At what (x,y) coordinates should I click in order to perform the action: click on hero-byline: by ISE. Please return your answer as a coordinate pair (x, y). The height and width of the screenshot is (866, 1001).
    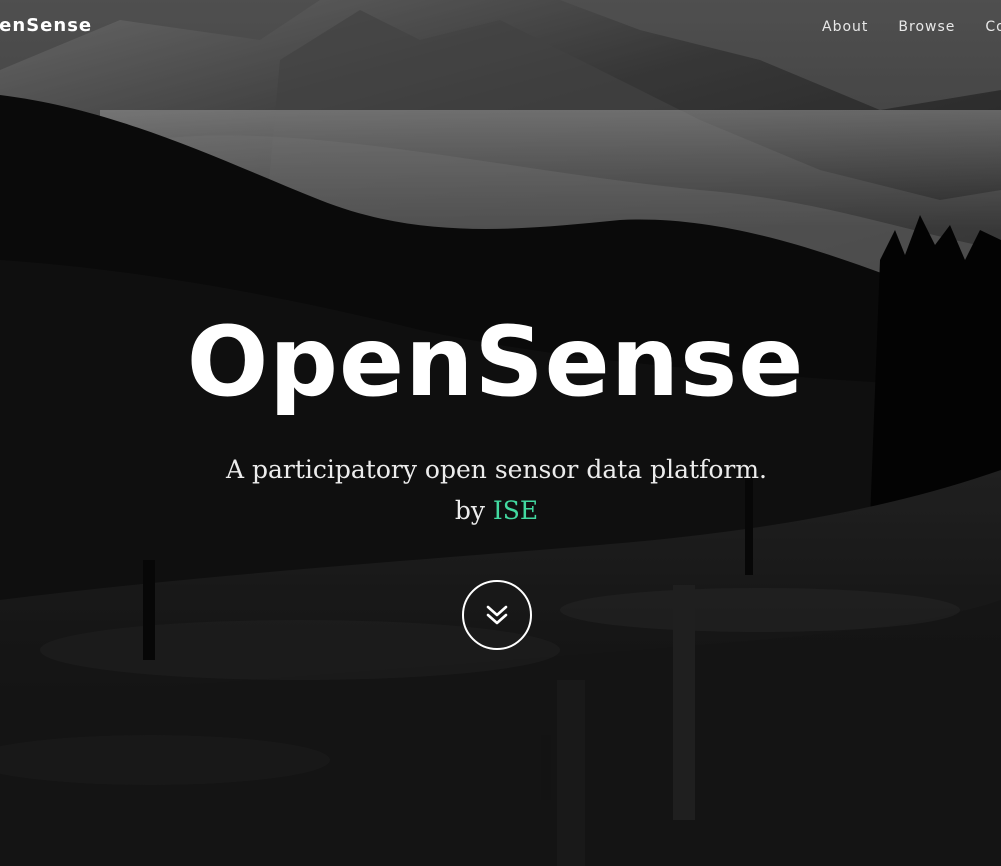
    Looking at the image, I should click on (498, 511).